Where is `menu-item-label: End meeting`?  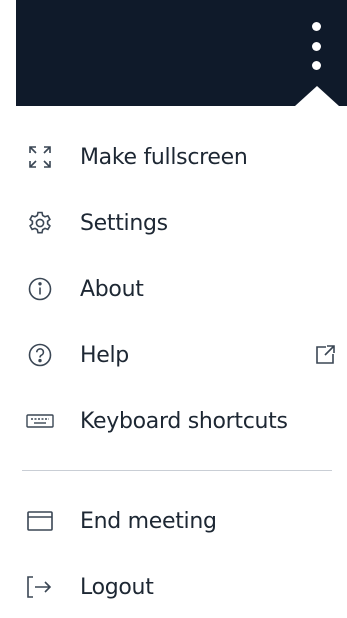
menu-item-label: End meeting is located at coordinates (148, 521).